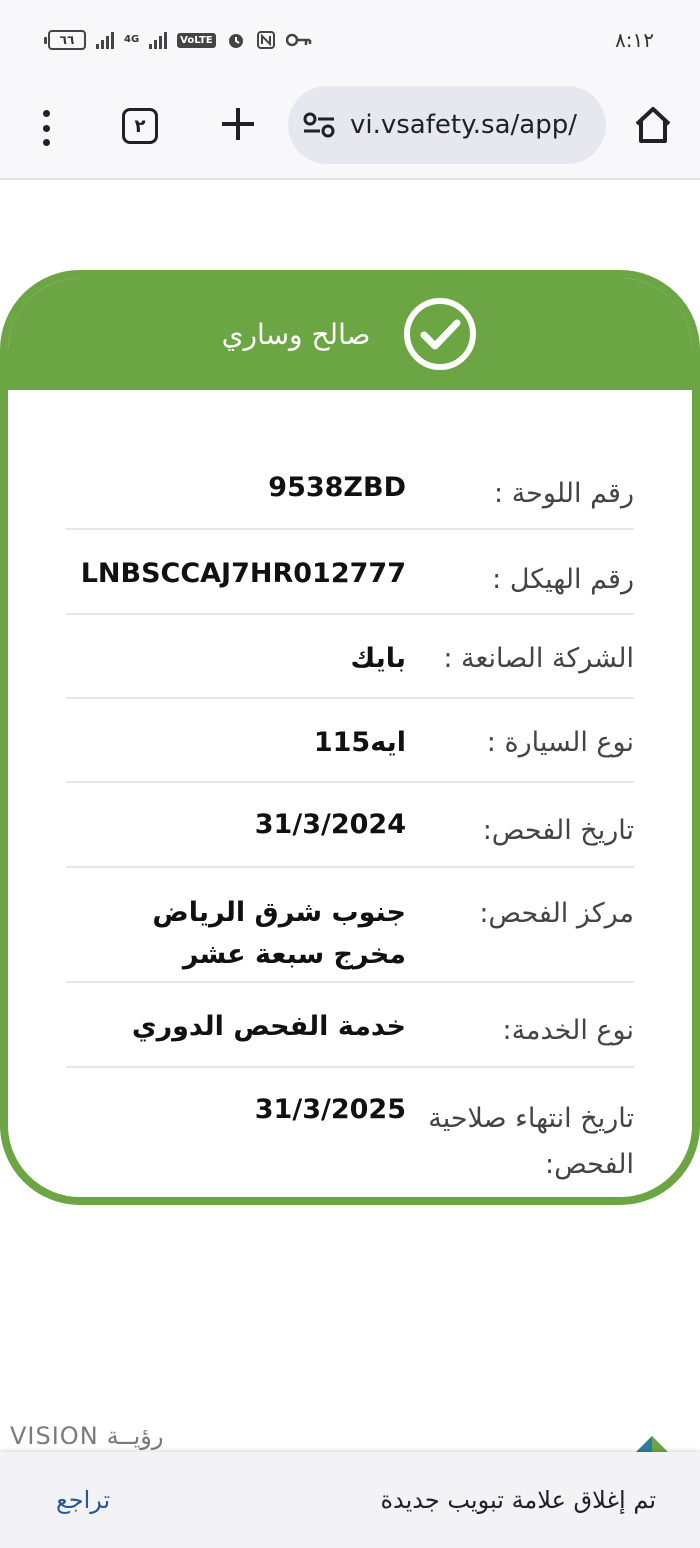 This screenshot has height=1548, width=700. Describe the element at coordinates (132, 39) in the screenshot. I see `network-type: 4G` at that location.